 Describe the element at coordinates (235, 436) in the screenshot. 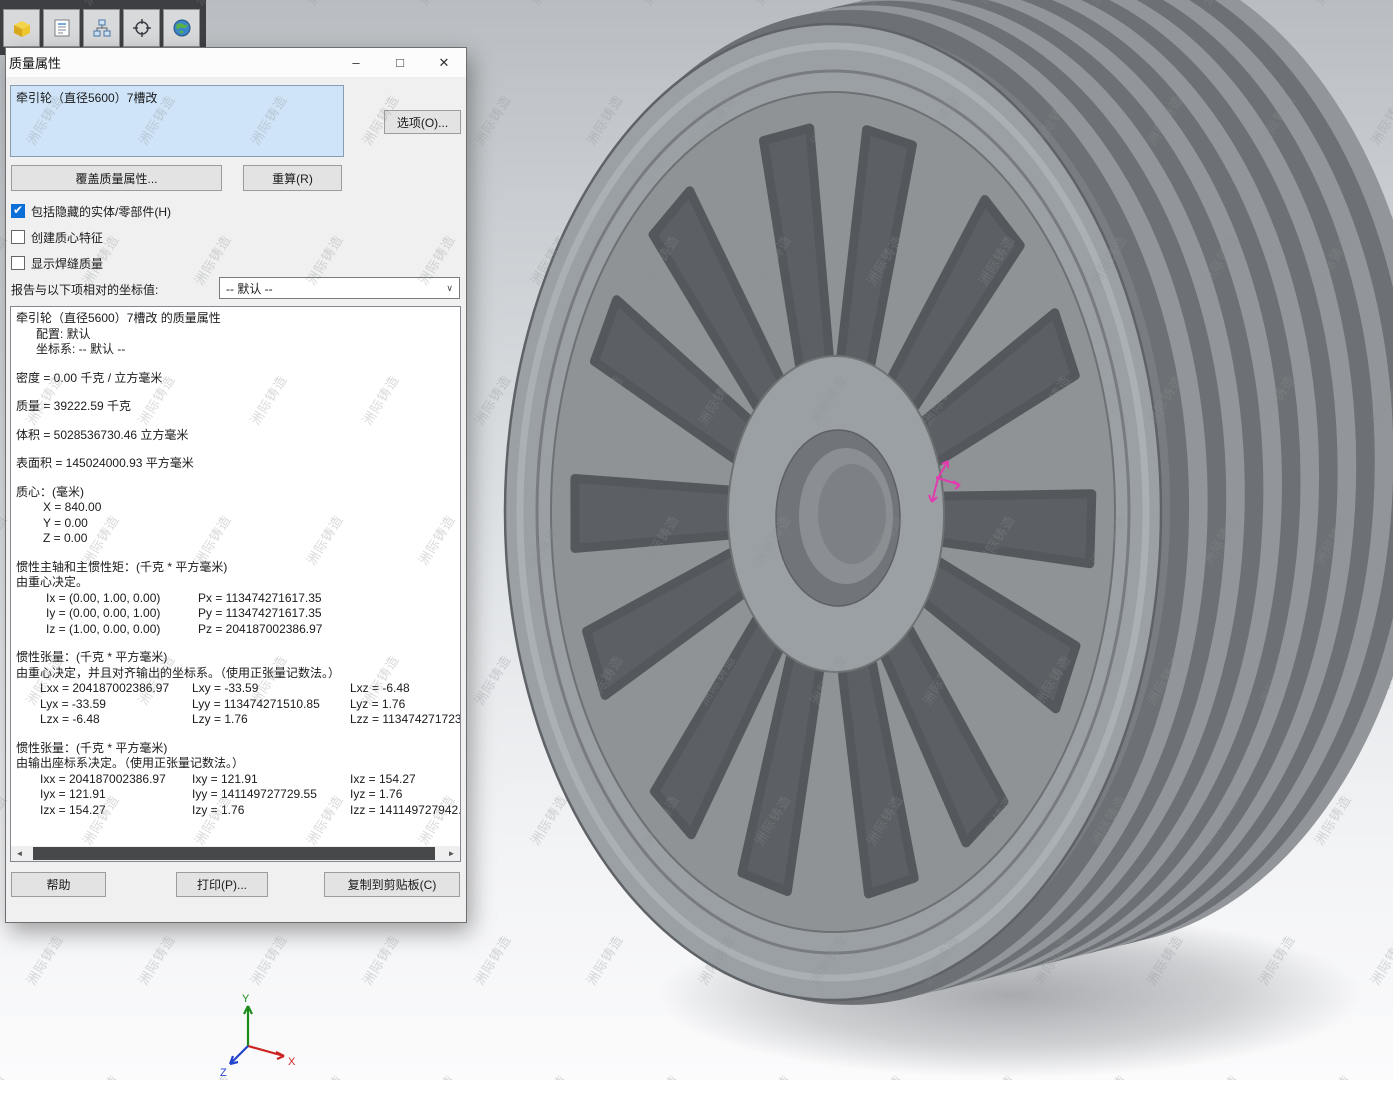

I see `result-line: 体积 = 5028536730.46 立方毫米` at that location.